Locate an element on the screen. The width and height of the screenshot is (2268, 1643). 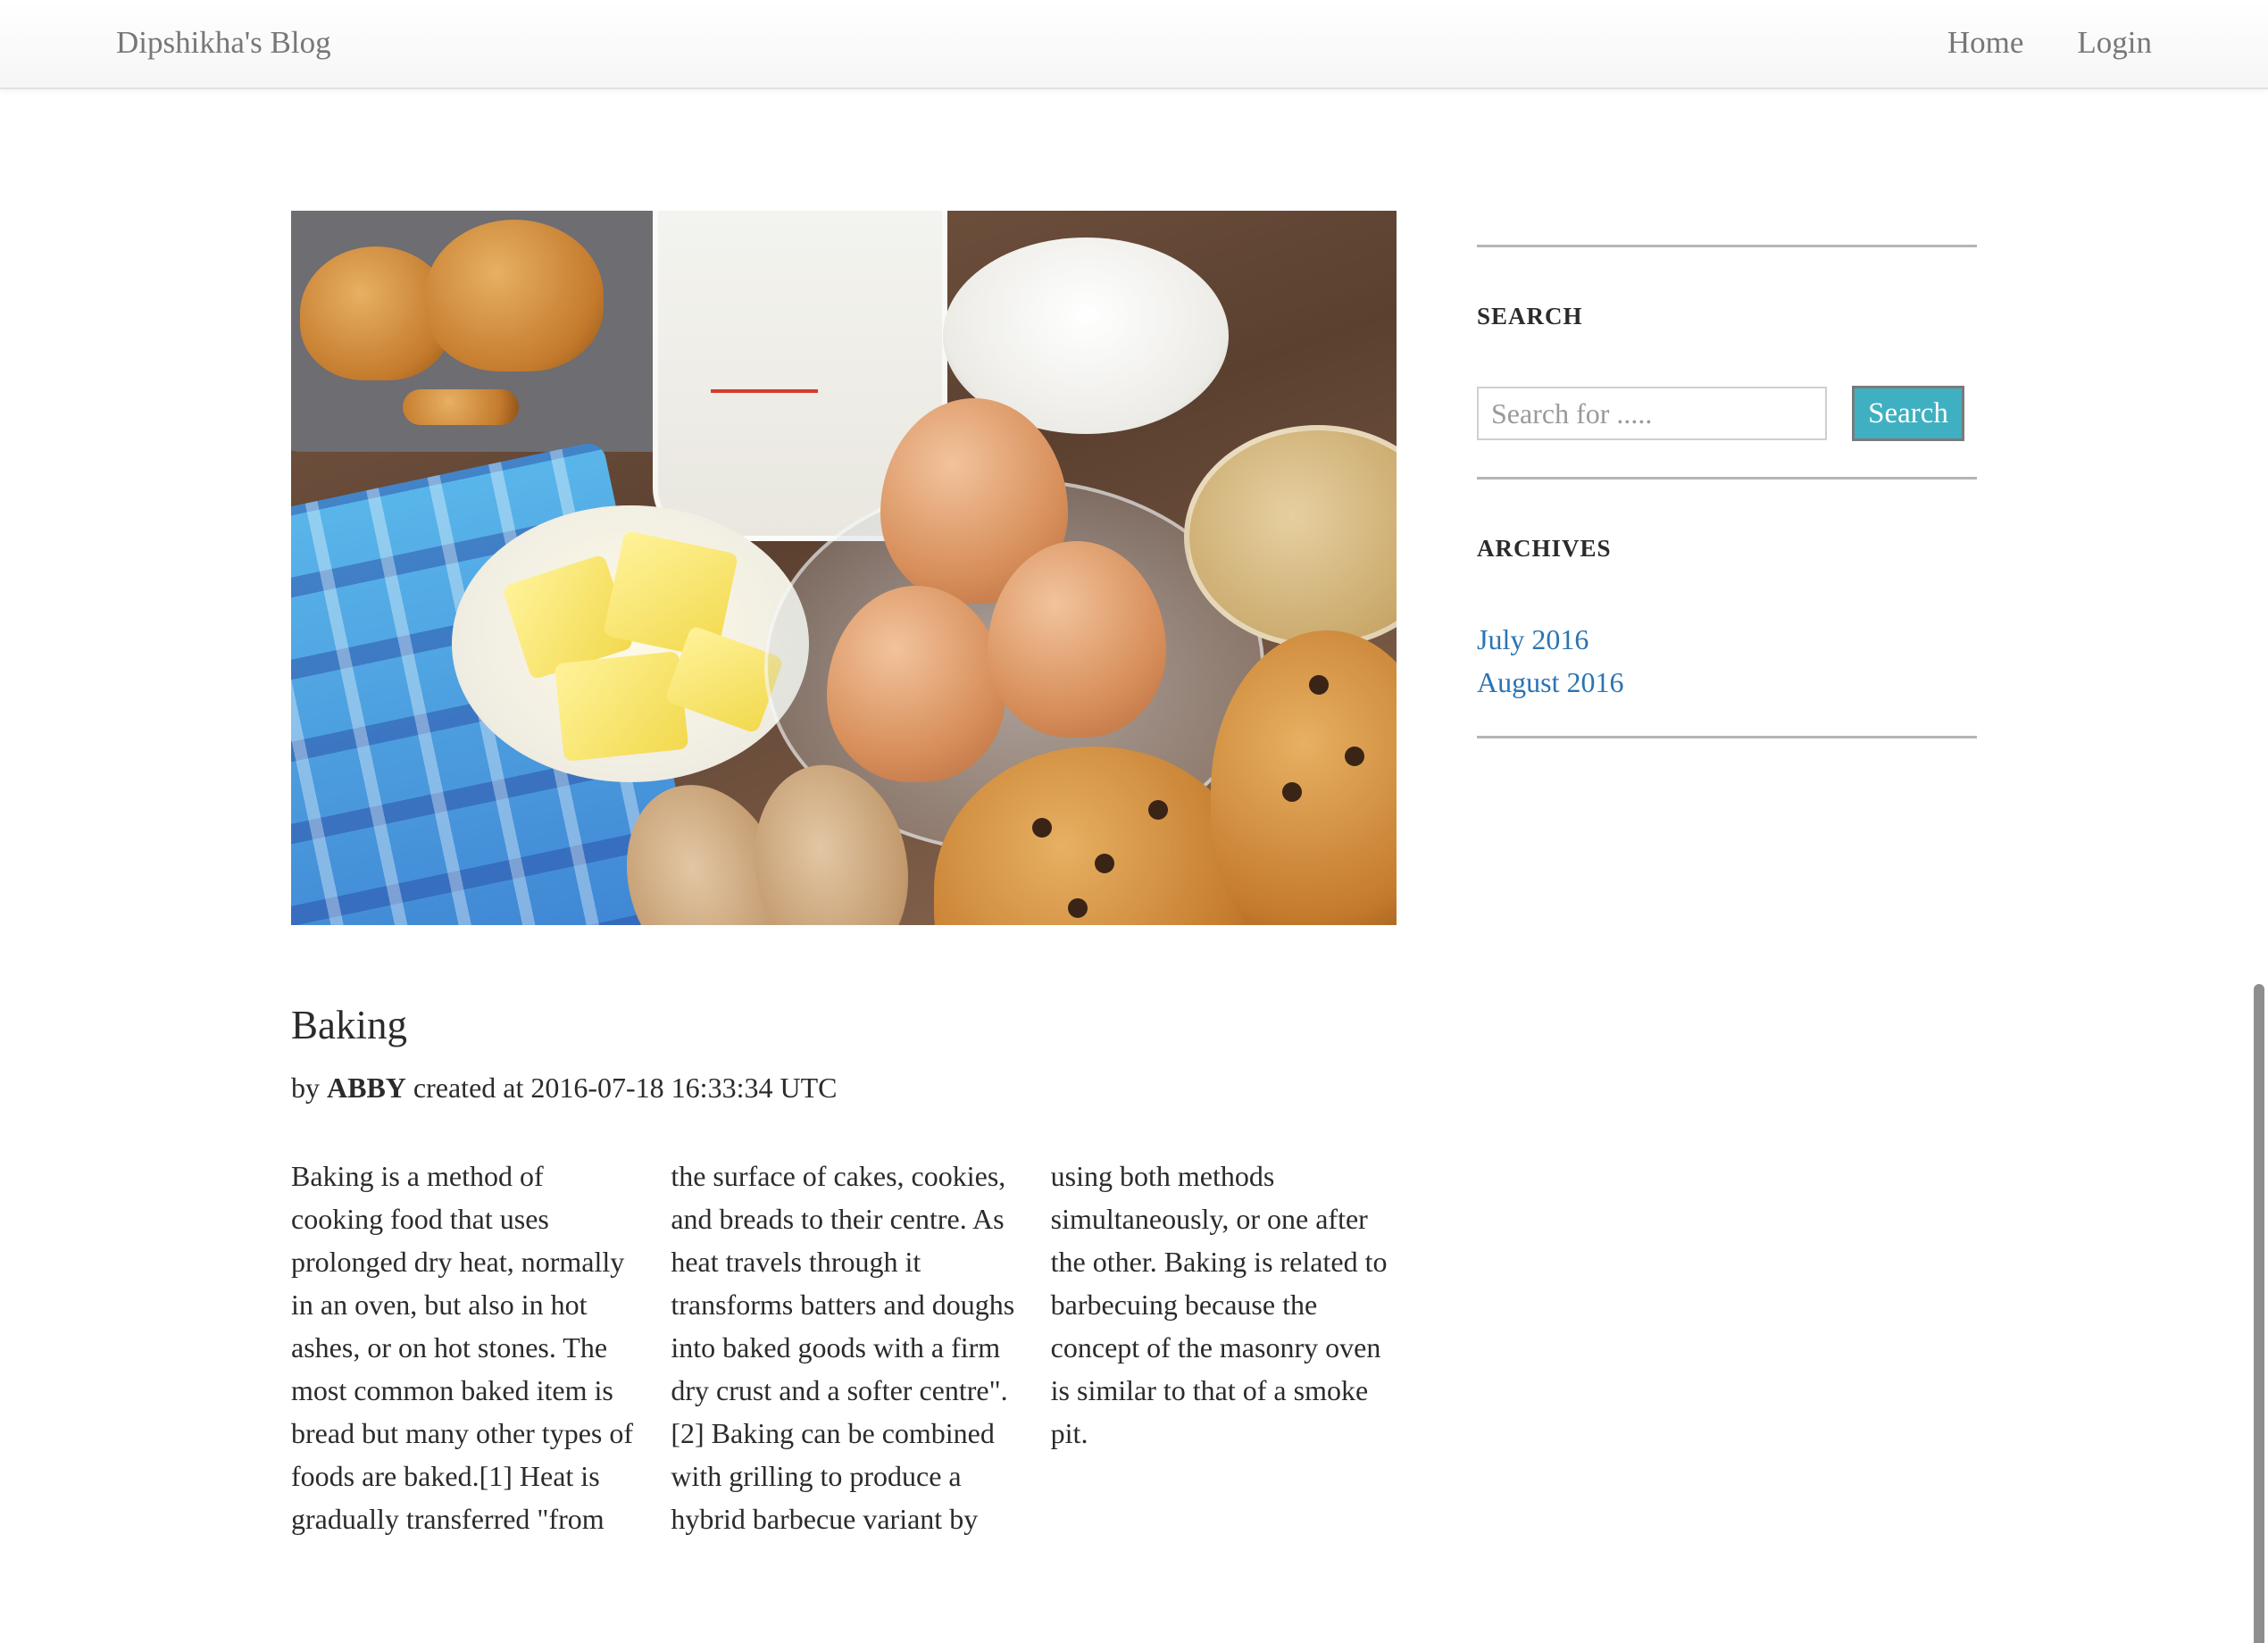
archives-list: July 2016 August 2016 is located at coordinates (1727, 661).